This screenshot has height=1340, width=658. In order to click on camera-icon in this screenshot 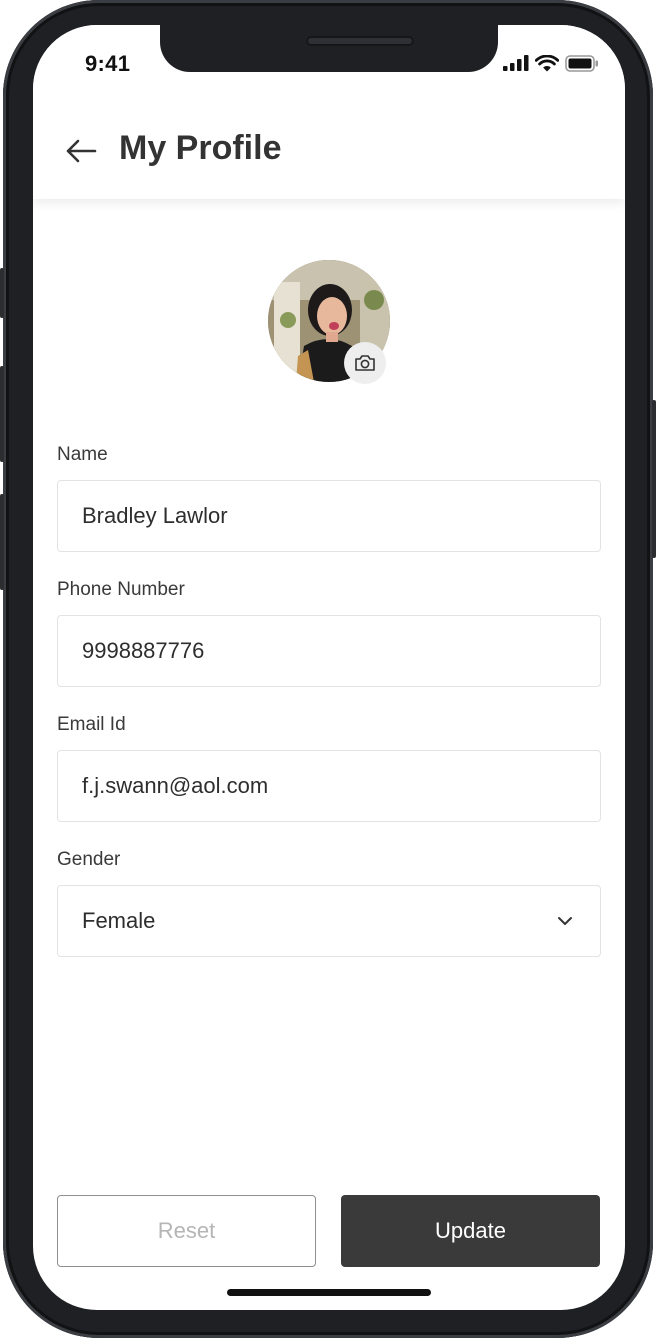, I will do `click(365, 363)`.